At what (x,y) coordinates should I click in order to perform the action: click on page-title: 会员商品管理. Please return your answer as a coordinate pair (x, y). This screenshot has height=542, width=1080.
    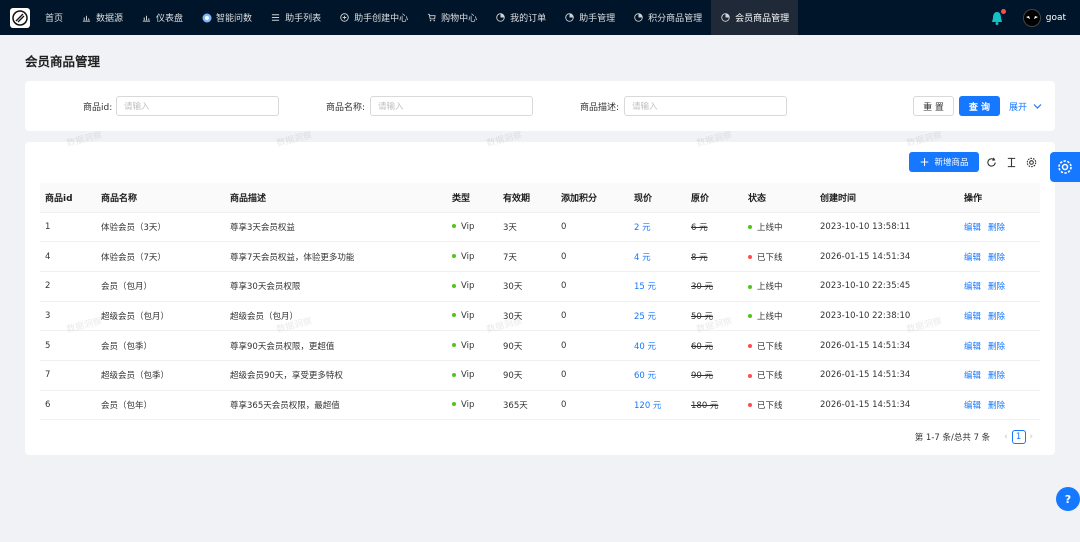
    Looking at the image, I should click on (63, 61).